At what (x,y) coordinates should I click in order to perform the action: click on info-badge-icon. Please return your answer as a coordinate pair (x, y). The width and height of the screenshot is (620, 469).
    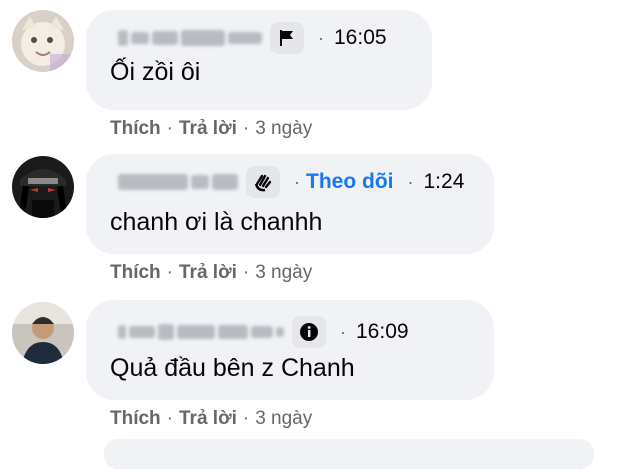
    Looking at the image, I should click on (309, 332).